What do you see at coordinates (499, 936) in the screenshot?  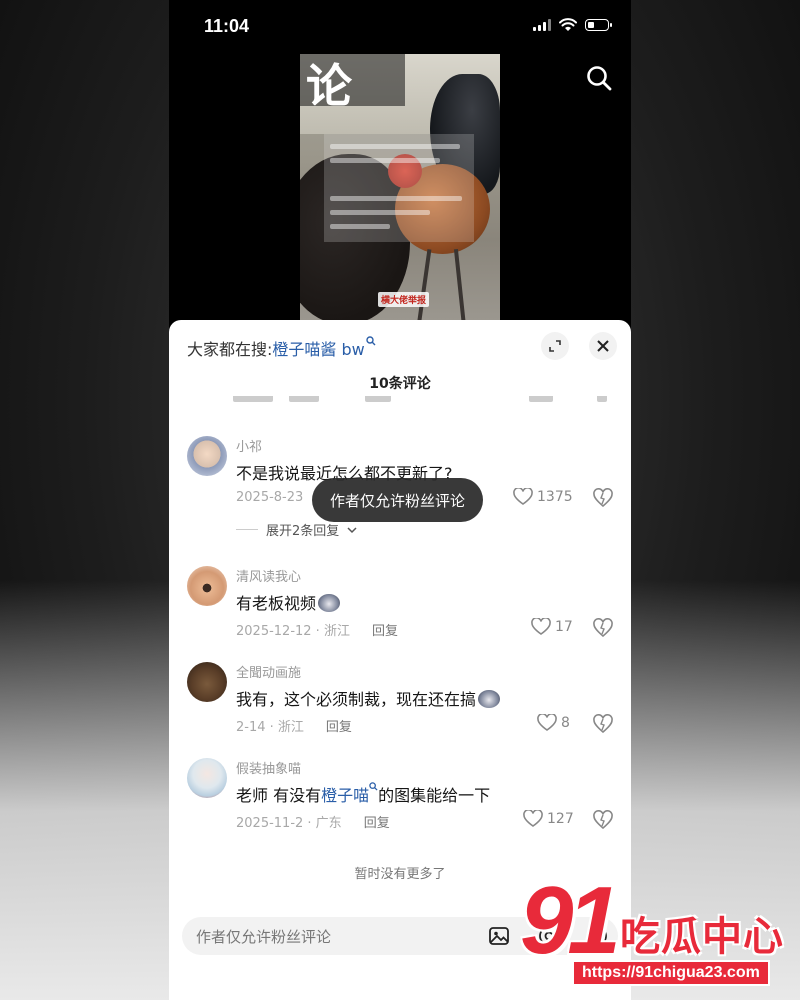 I see `image-icon` at bounding box center [499, 936].